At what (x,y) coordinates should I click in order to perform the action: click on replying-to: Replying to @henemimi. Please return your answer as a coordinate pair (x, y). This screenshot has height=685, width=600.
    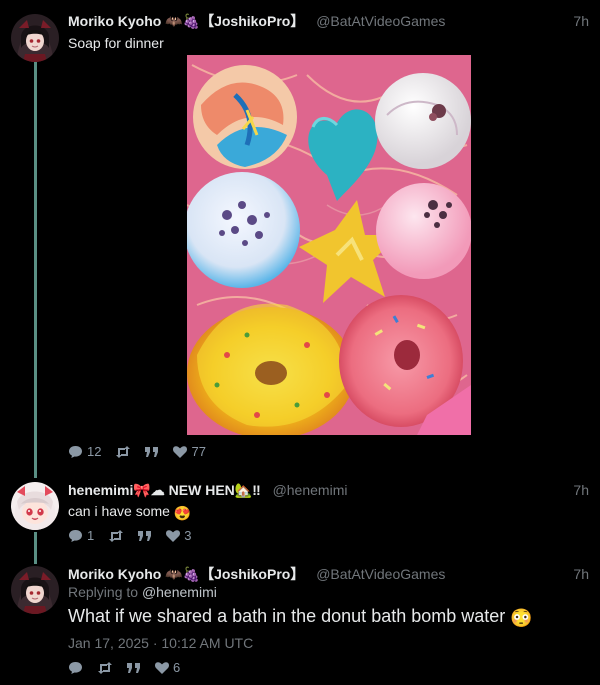
    Looking at the image, I should click on (142, 592).